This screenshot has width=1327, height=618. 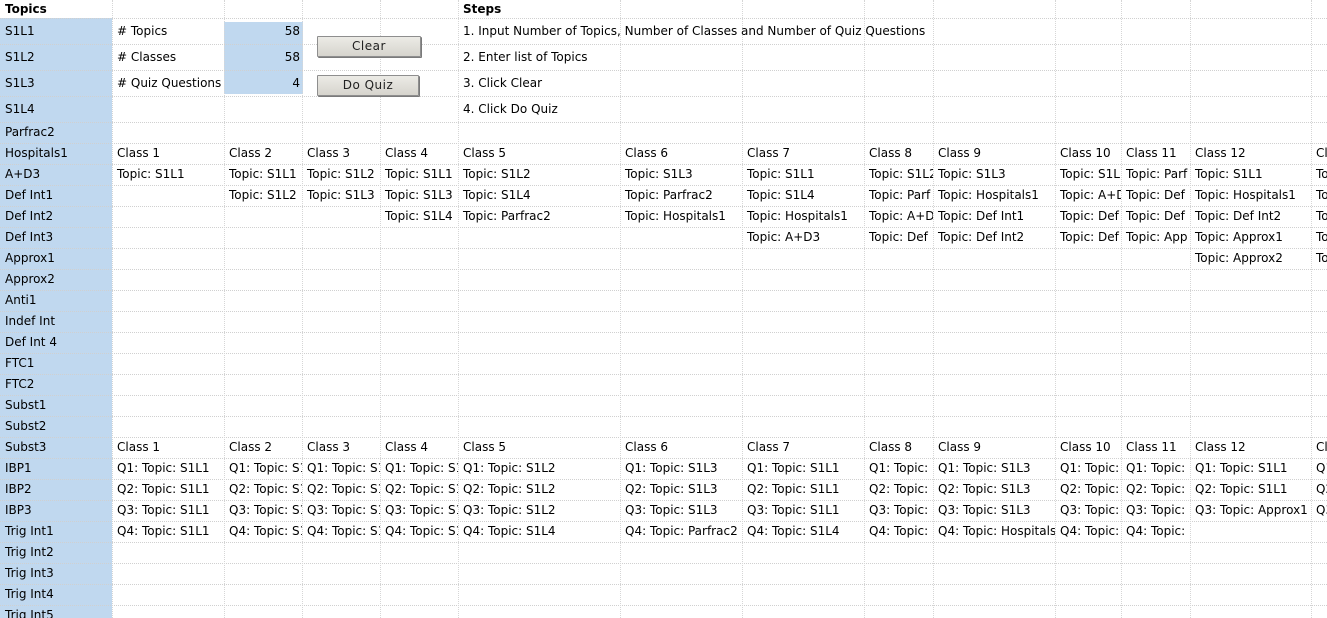 I want to click on quiz-cell: Q4: Topic: S1L4, so click(x=539, y=531).